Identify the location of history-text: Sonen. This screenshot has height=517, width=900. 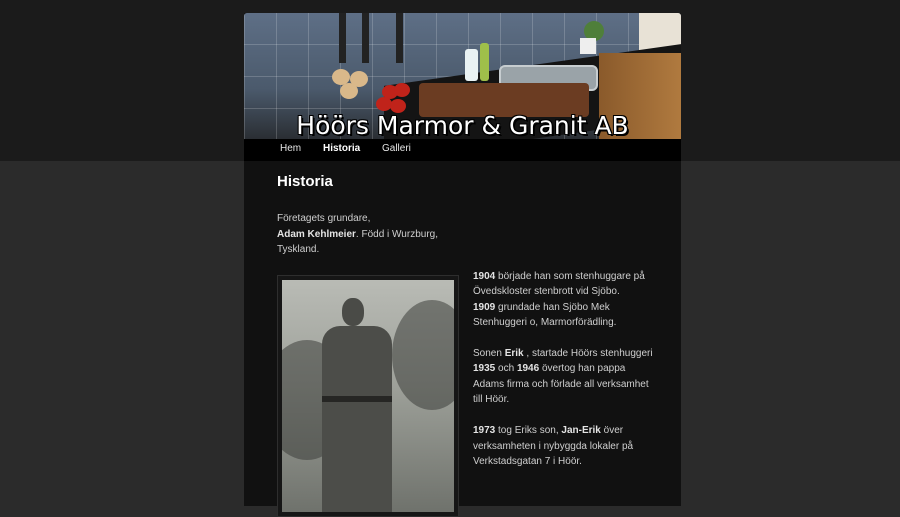
(489, 354).